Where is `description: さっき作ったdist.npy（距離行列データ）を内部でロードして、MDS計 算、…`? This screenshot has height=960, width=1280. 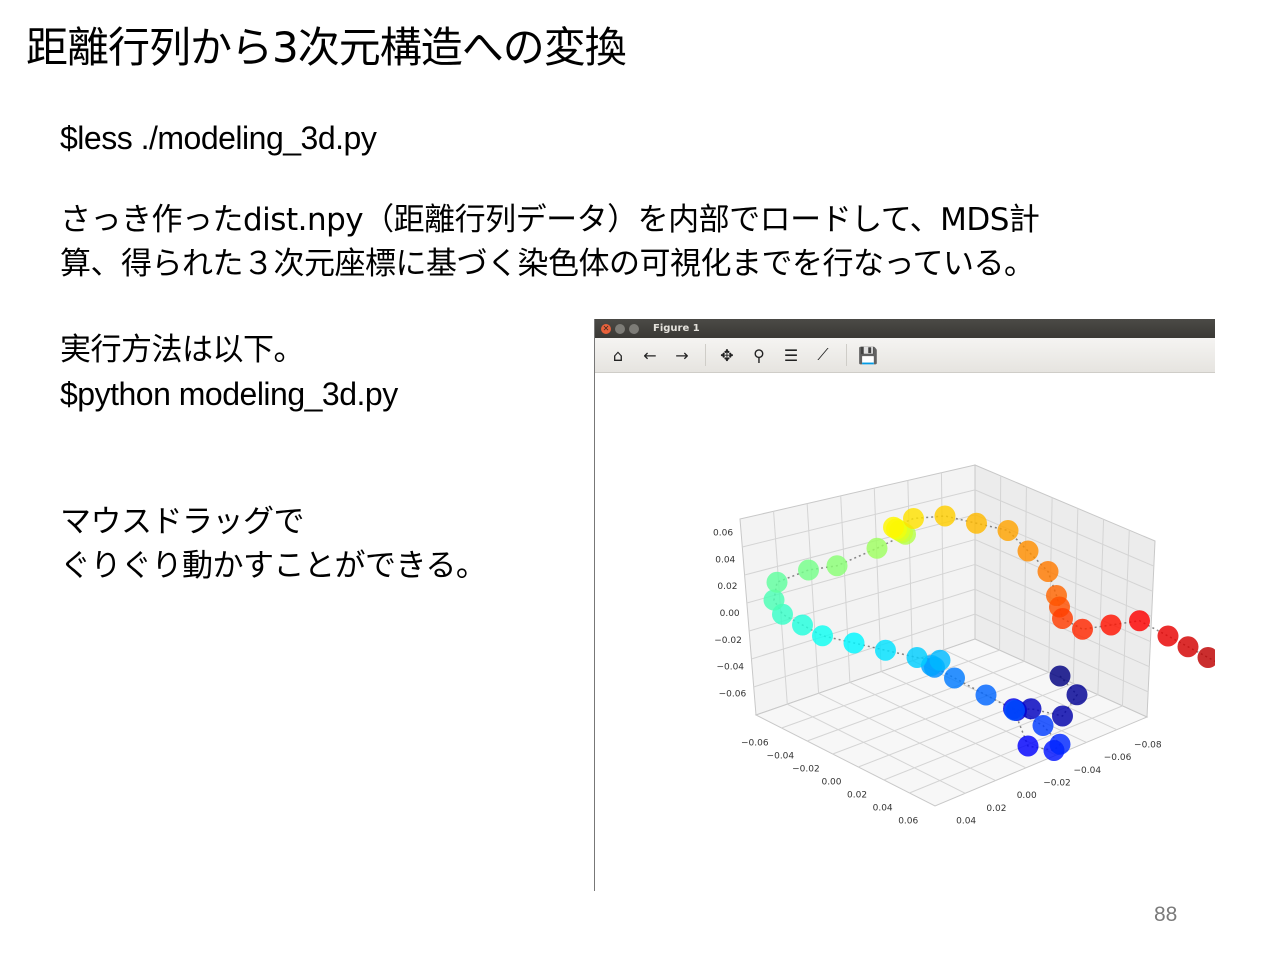 description: さっき作ったdist.npy（距離行列データ）を内部でロードして、MDS計 算、… is located at coordinates (550, 242).